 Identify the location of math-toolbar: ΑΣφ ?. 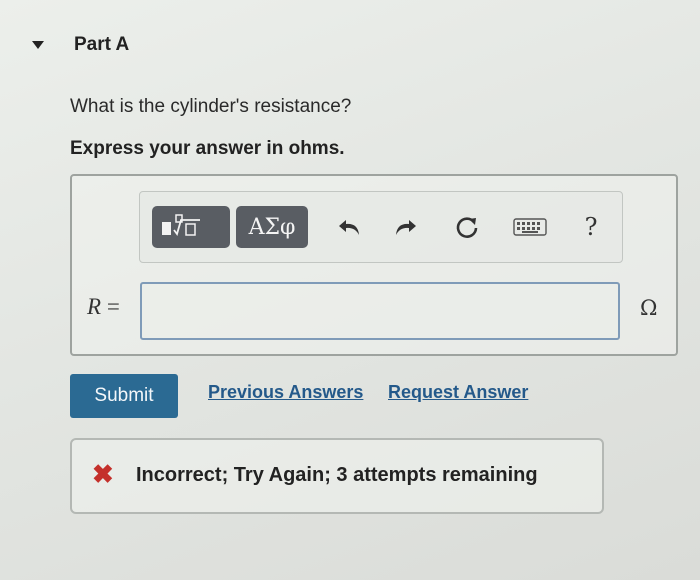
(381, 227).